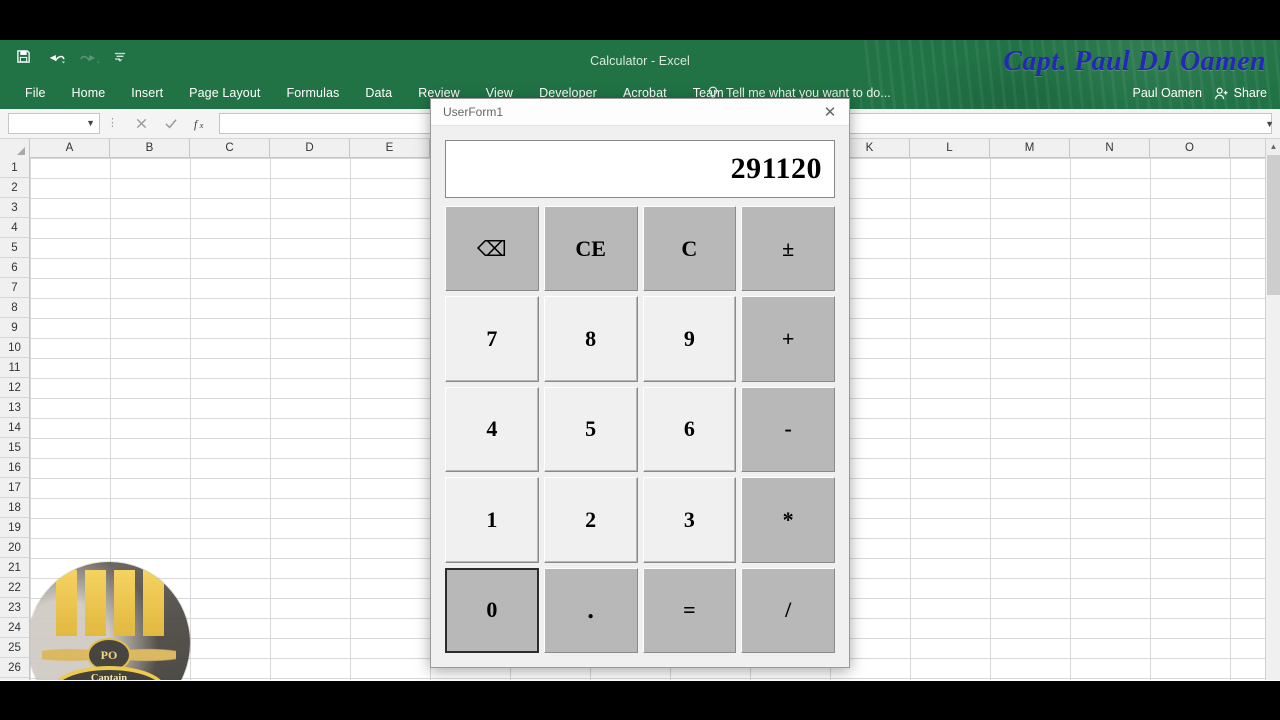 The image size is (1280, 720). What do you see at coordinates (224, 93) in the screenshot?
I see `ribbon-tab-page-layout: Page Layout` at bounding box center [224, 93].